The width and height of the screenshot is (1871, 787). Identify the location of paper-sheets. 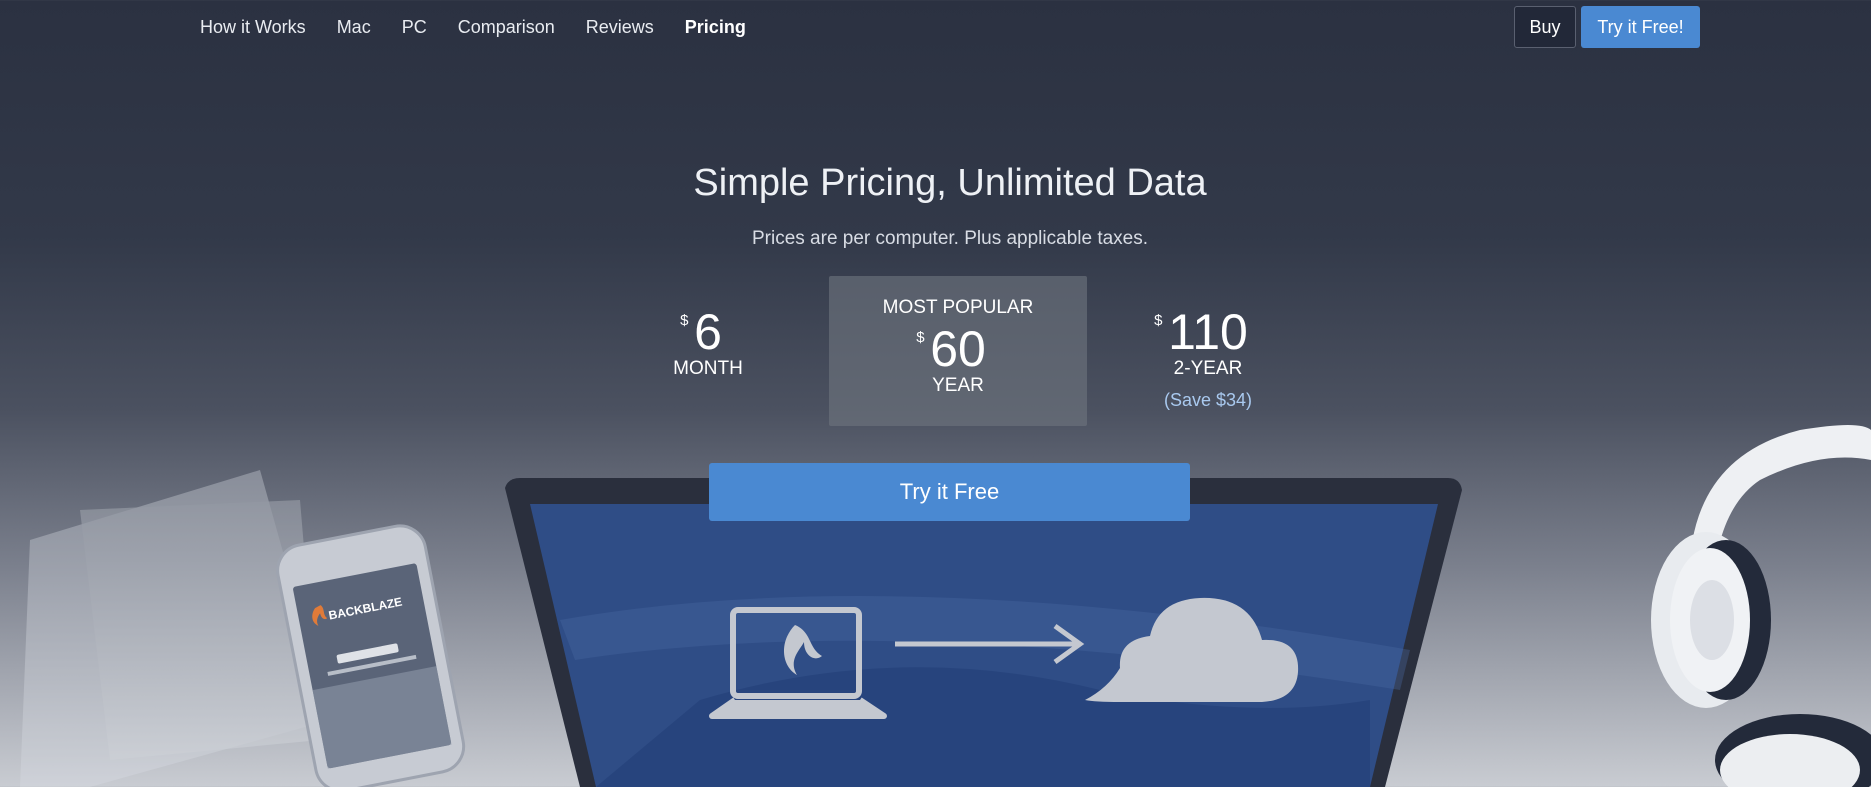
(175, 628).